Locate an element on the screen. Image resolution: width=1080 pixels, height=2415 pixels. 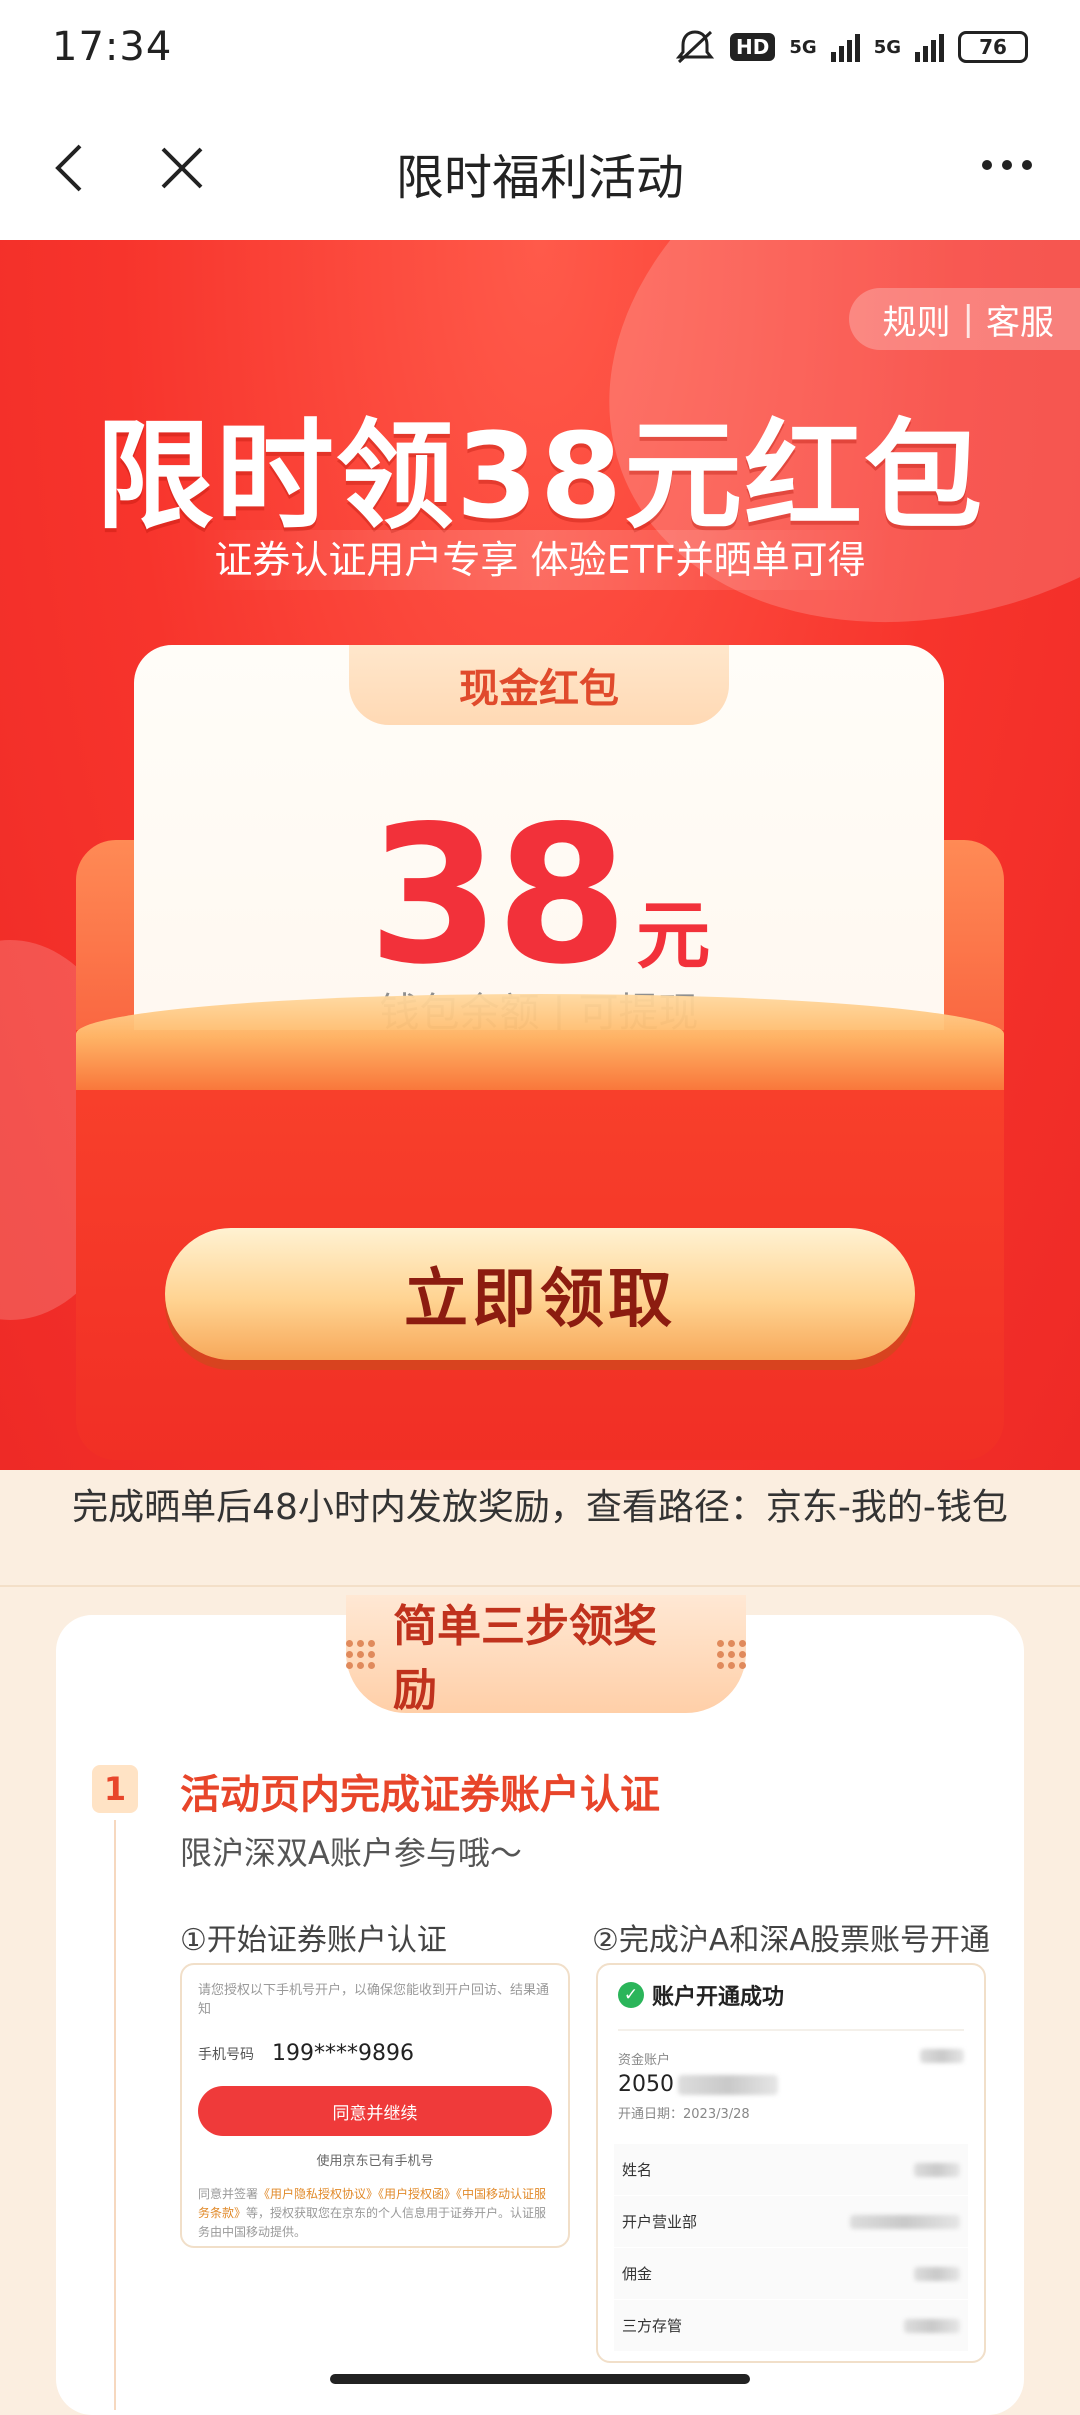
legal-suffix: 等，授权获取您在京东的个人信息用于证券开户。认证服务由中国移动提供。 is located at coordinates (372, 2222).